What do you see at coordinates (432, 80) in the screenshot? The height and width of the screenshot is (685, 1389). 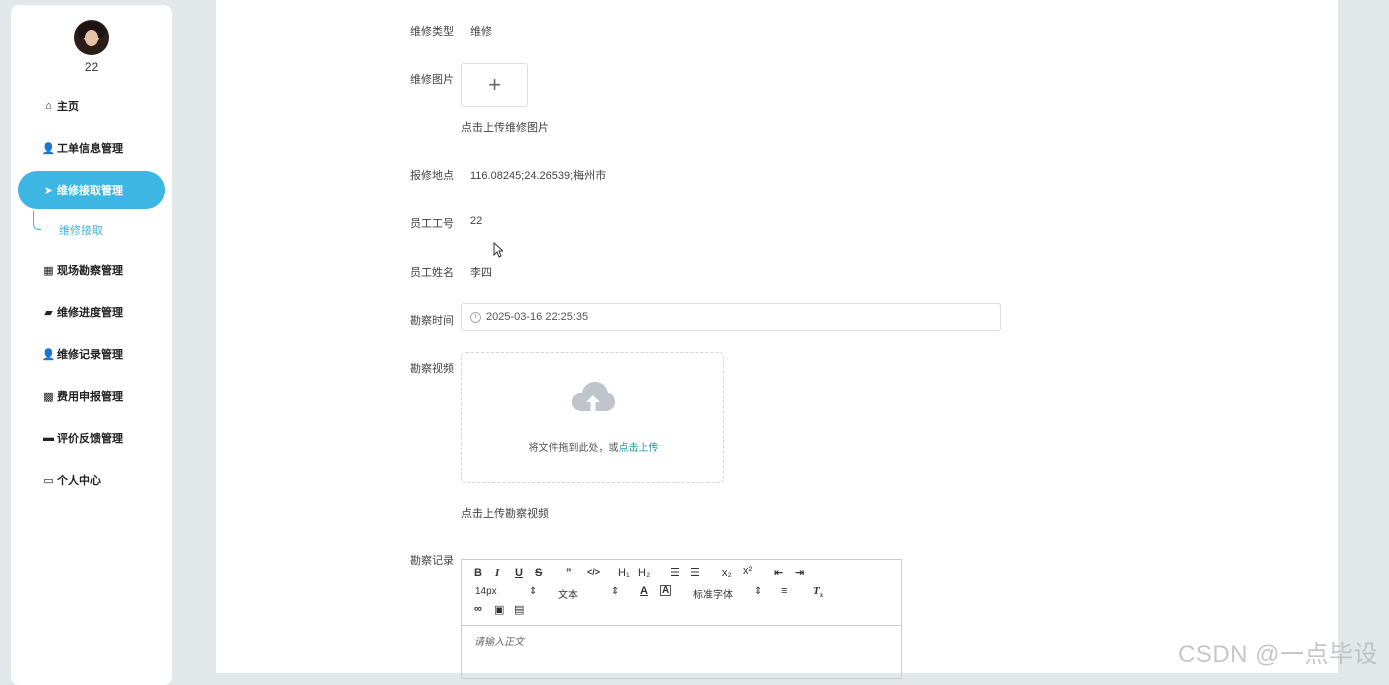 I see `label-repair-image: 维修图片` at bounding box center [432, 80].